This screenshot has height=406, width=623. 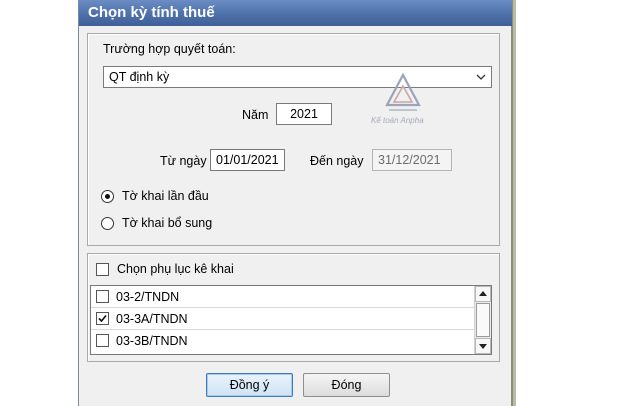 What do you see at coordinates (291, 341) in the screenshot?
I see `list-item: 03-3B/TNDN` at bounding box center [291, 341].